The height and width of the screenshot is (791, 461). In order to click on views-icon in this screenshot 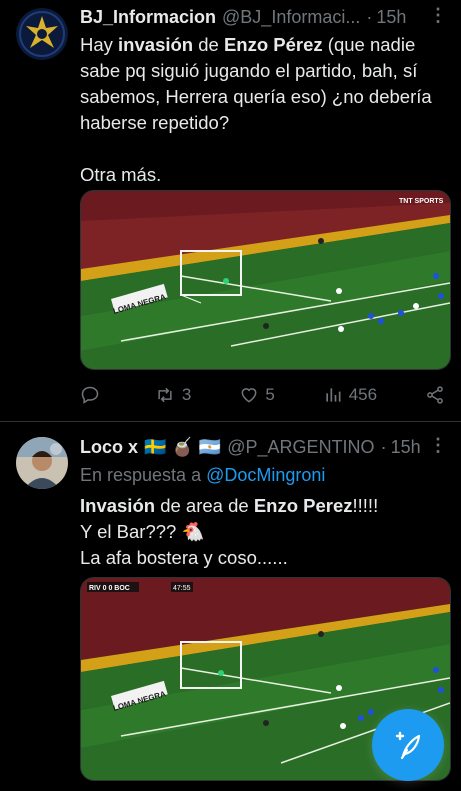, I will do `click(333, 395)`.